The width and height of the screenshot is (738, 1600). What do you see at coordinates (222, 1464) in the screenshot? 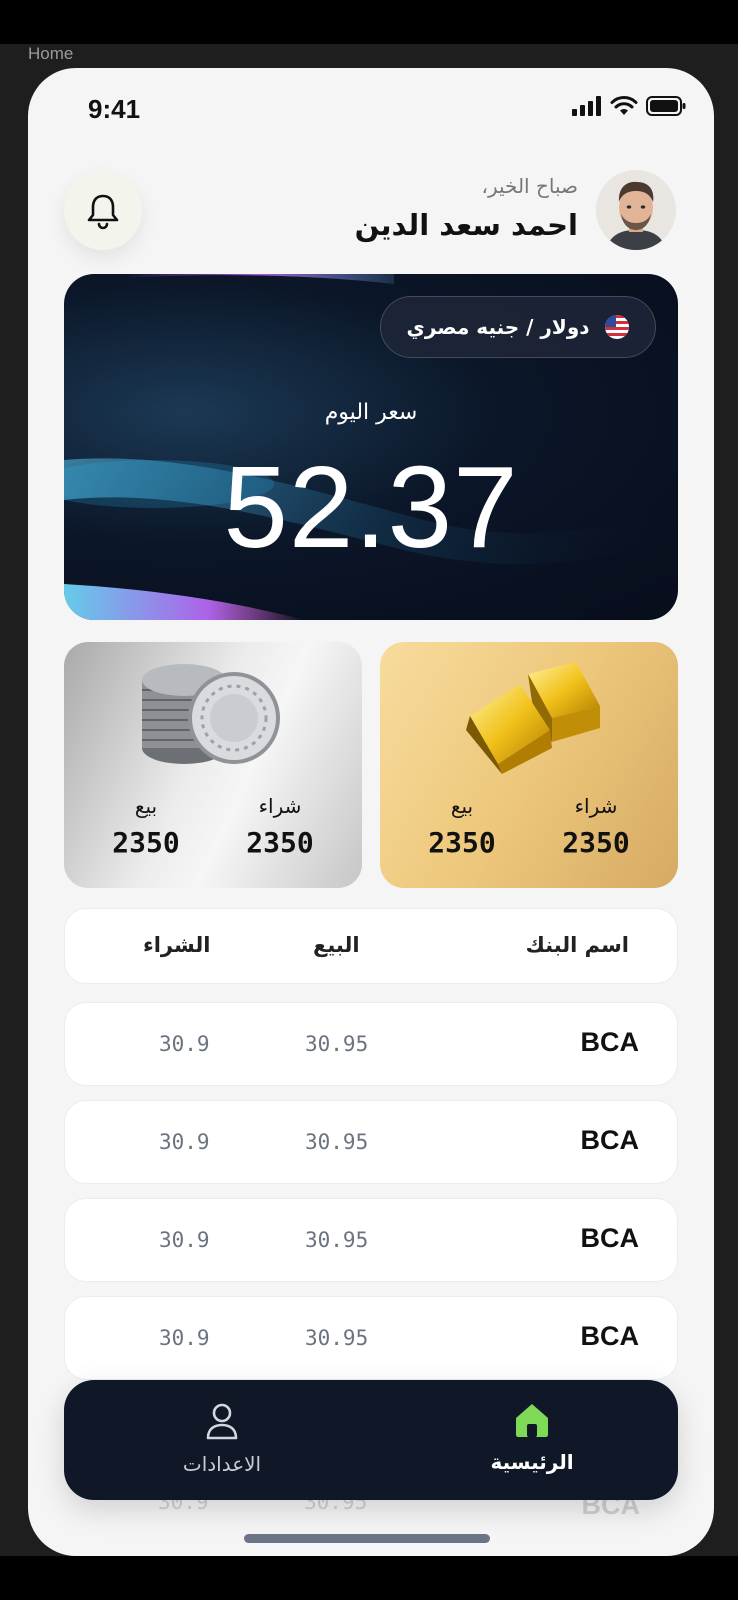
I see `nav-settings-label: الاعدادات` at bounding box center [222, 1464].